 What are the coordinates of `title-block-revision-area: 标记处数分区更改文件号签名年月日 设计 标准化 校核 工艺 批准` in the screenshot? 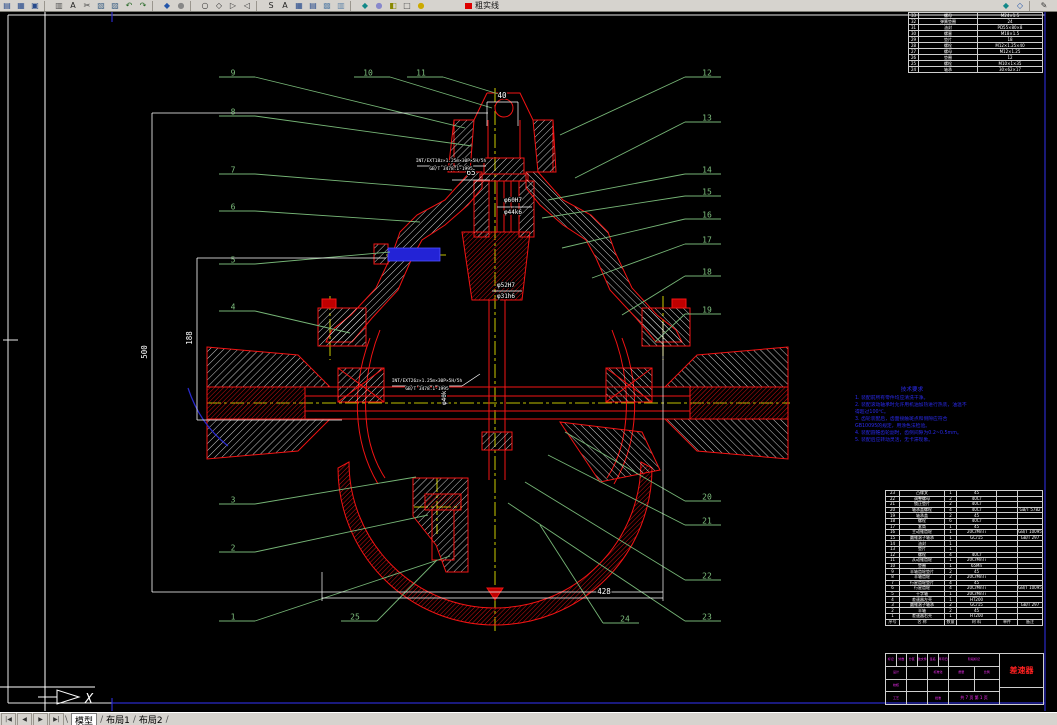 It's located at (917, 679).